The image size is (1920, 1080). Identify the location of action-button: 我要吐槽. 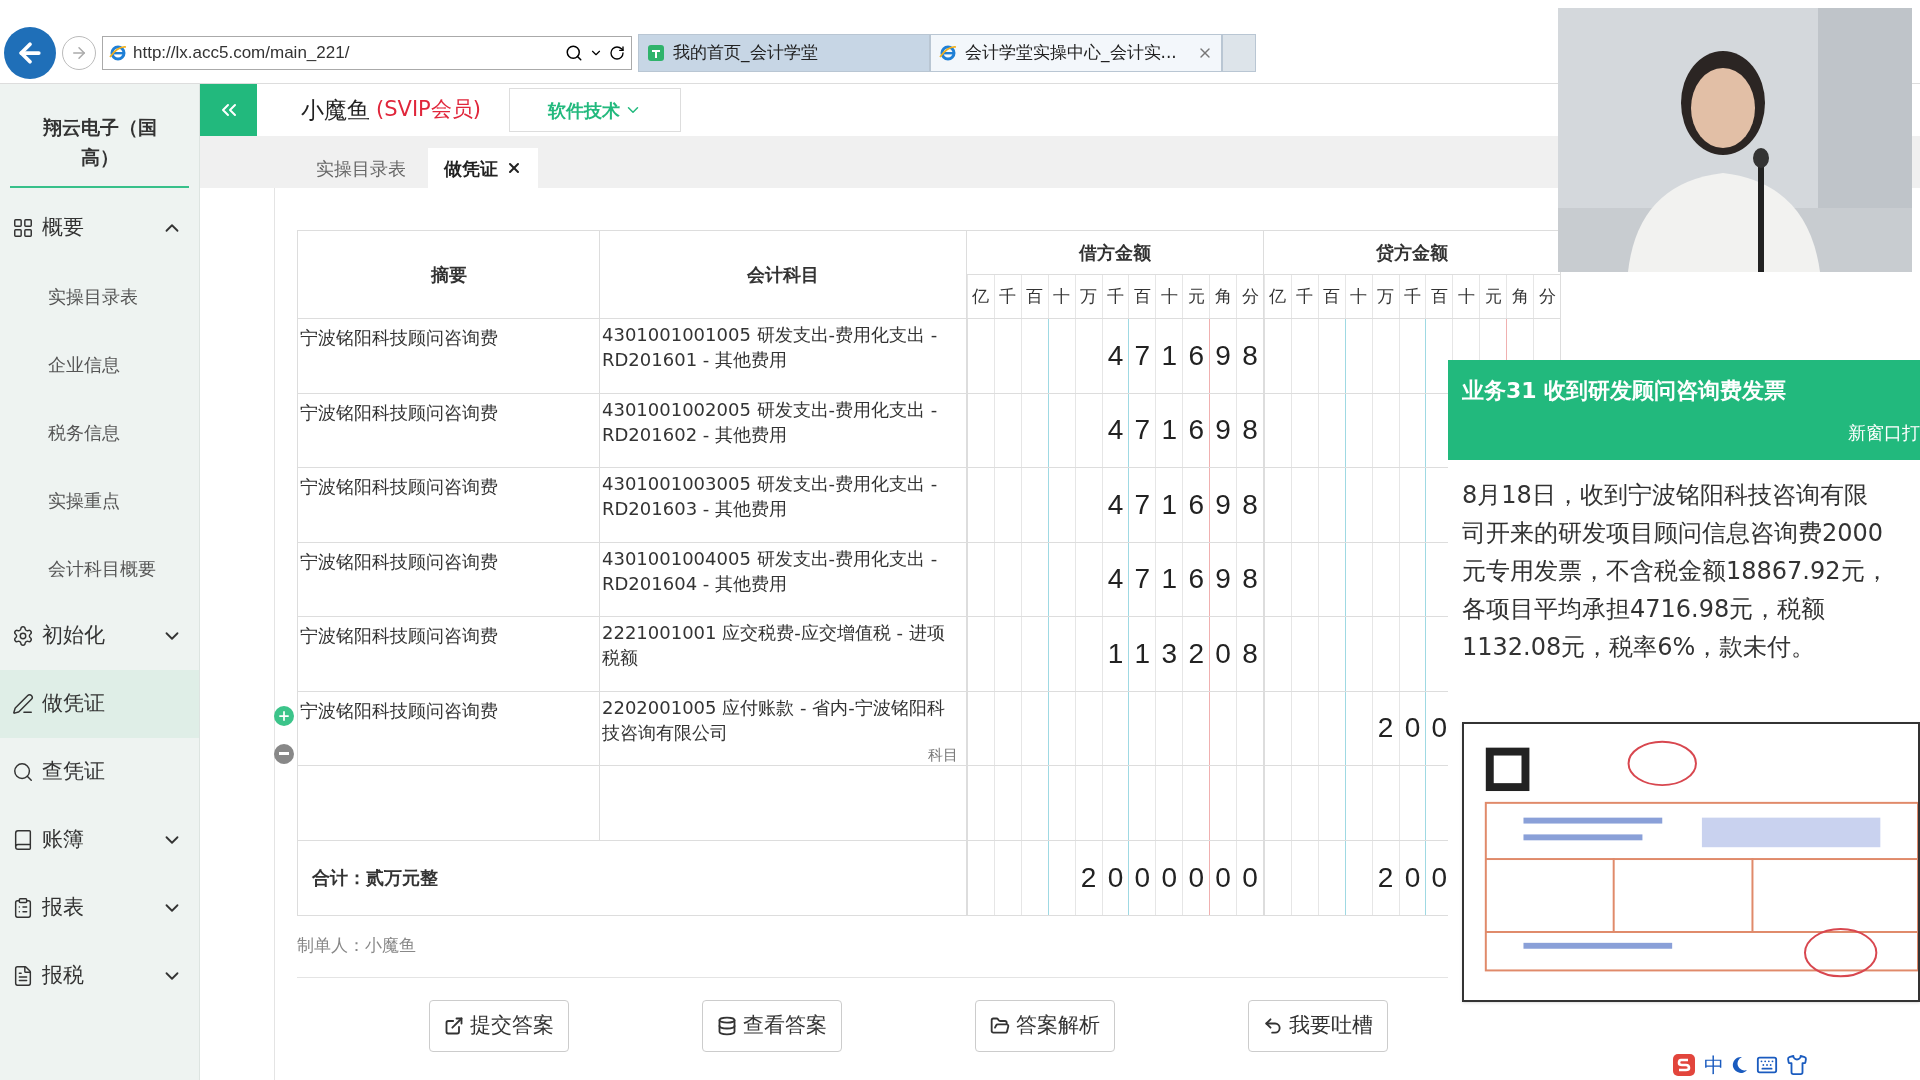
(1318, 1025).